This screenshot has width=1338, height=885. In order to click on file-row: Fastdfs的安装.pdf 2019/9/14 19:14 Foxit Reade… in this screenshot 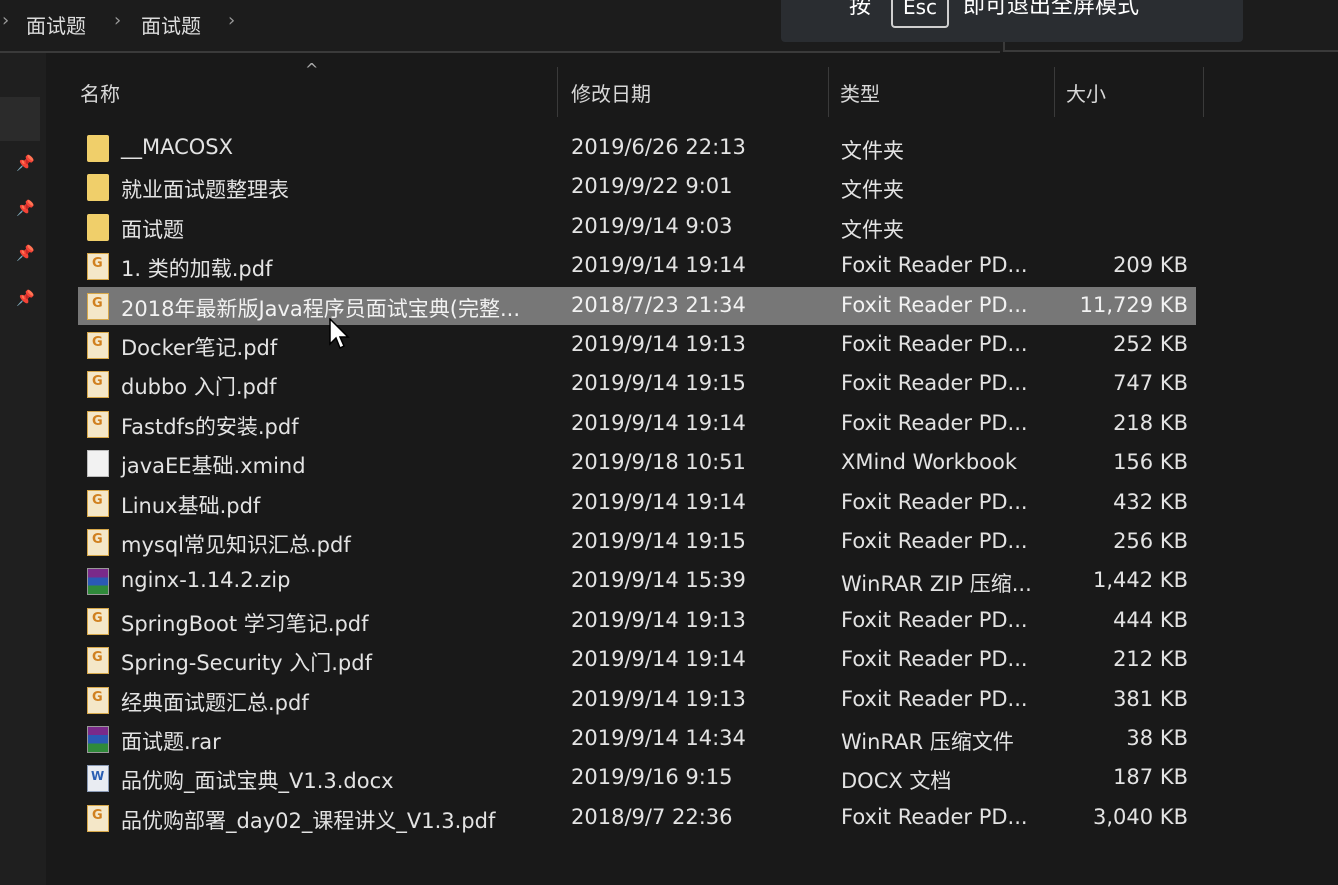, I will do `click(637, 424)`.